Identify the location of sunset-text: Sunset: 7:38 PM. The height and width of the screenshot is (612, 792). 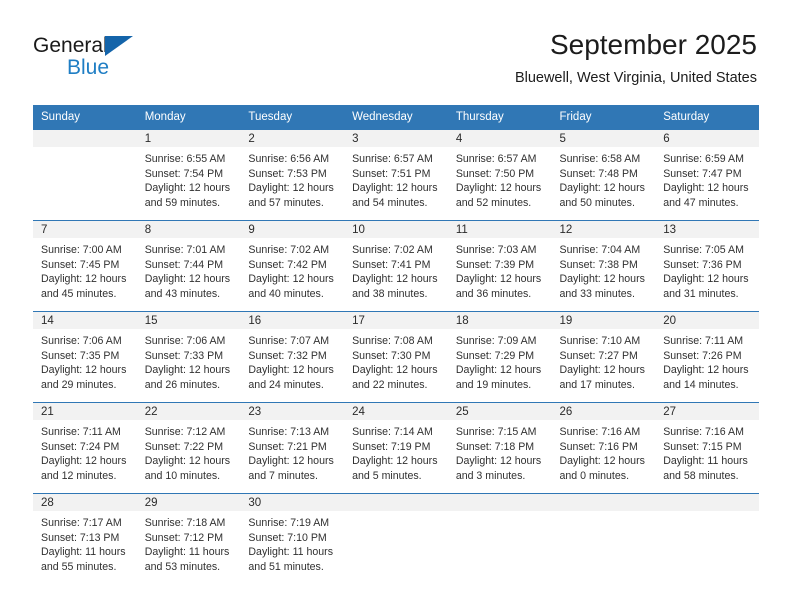
(598, 264).